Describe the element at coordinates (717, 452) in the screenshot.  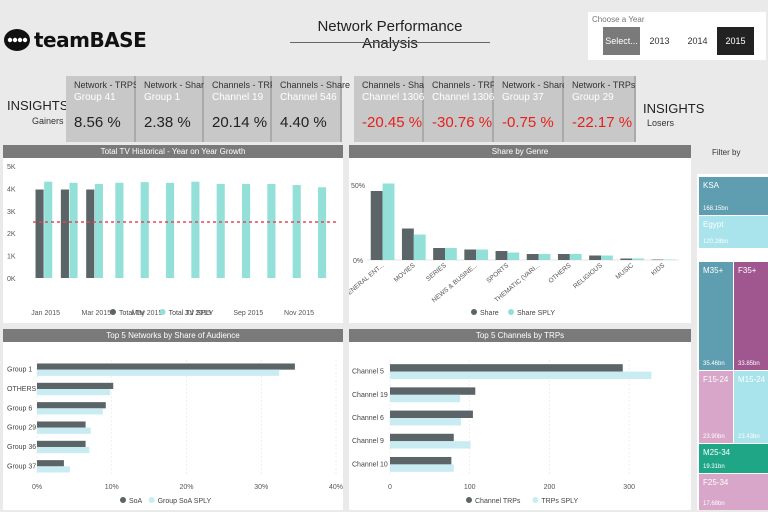
I see `tile-name: M25-34` at that location.